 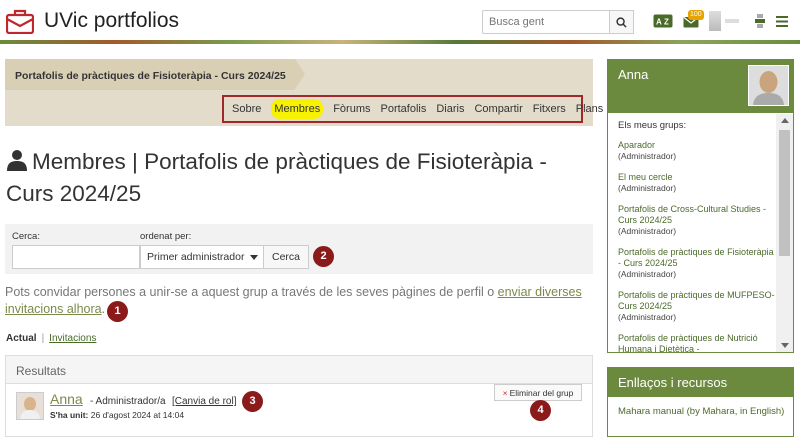 I want to click on group-item: El meu cercle (Administrador), so click(x=696, y=182).